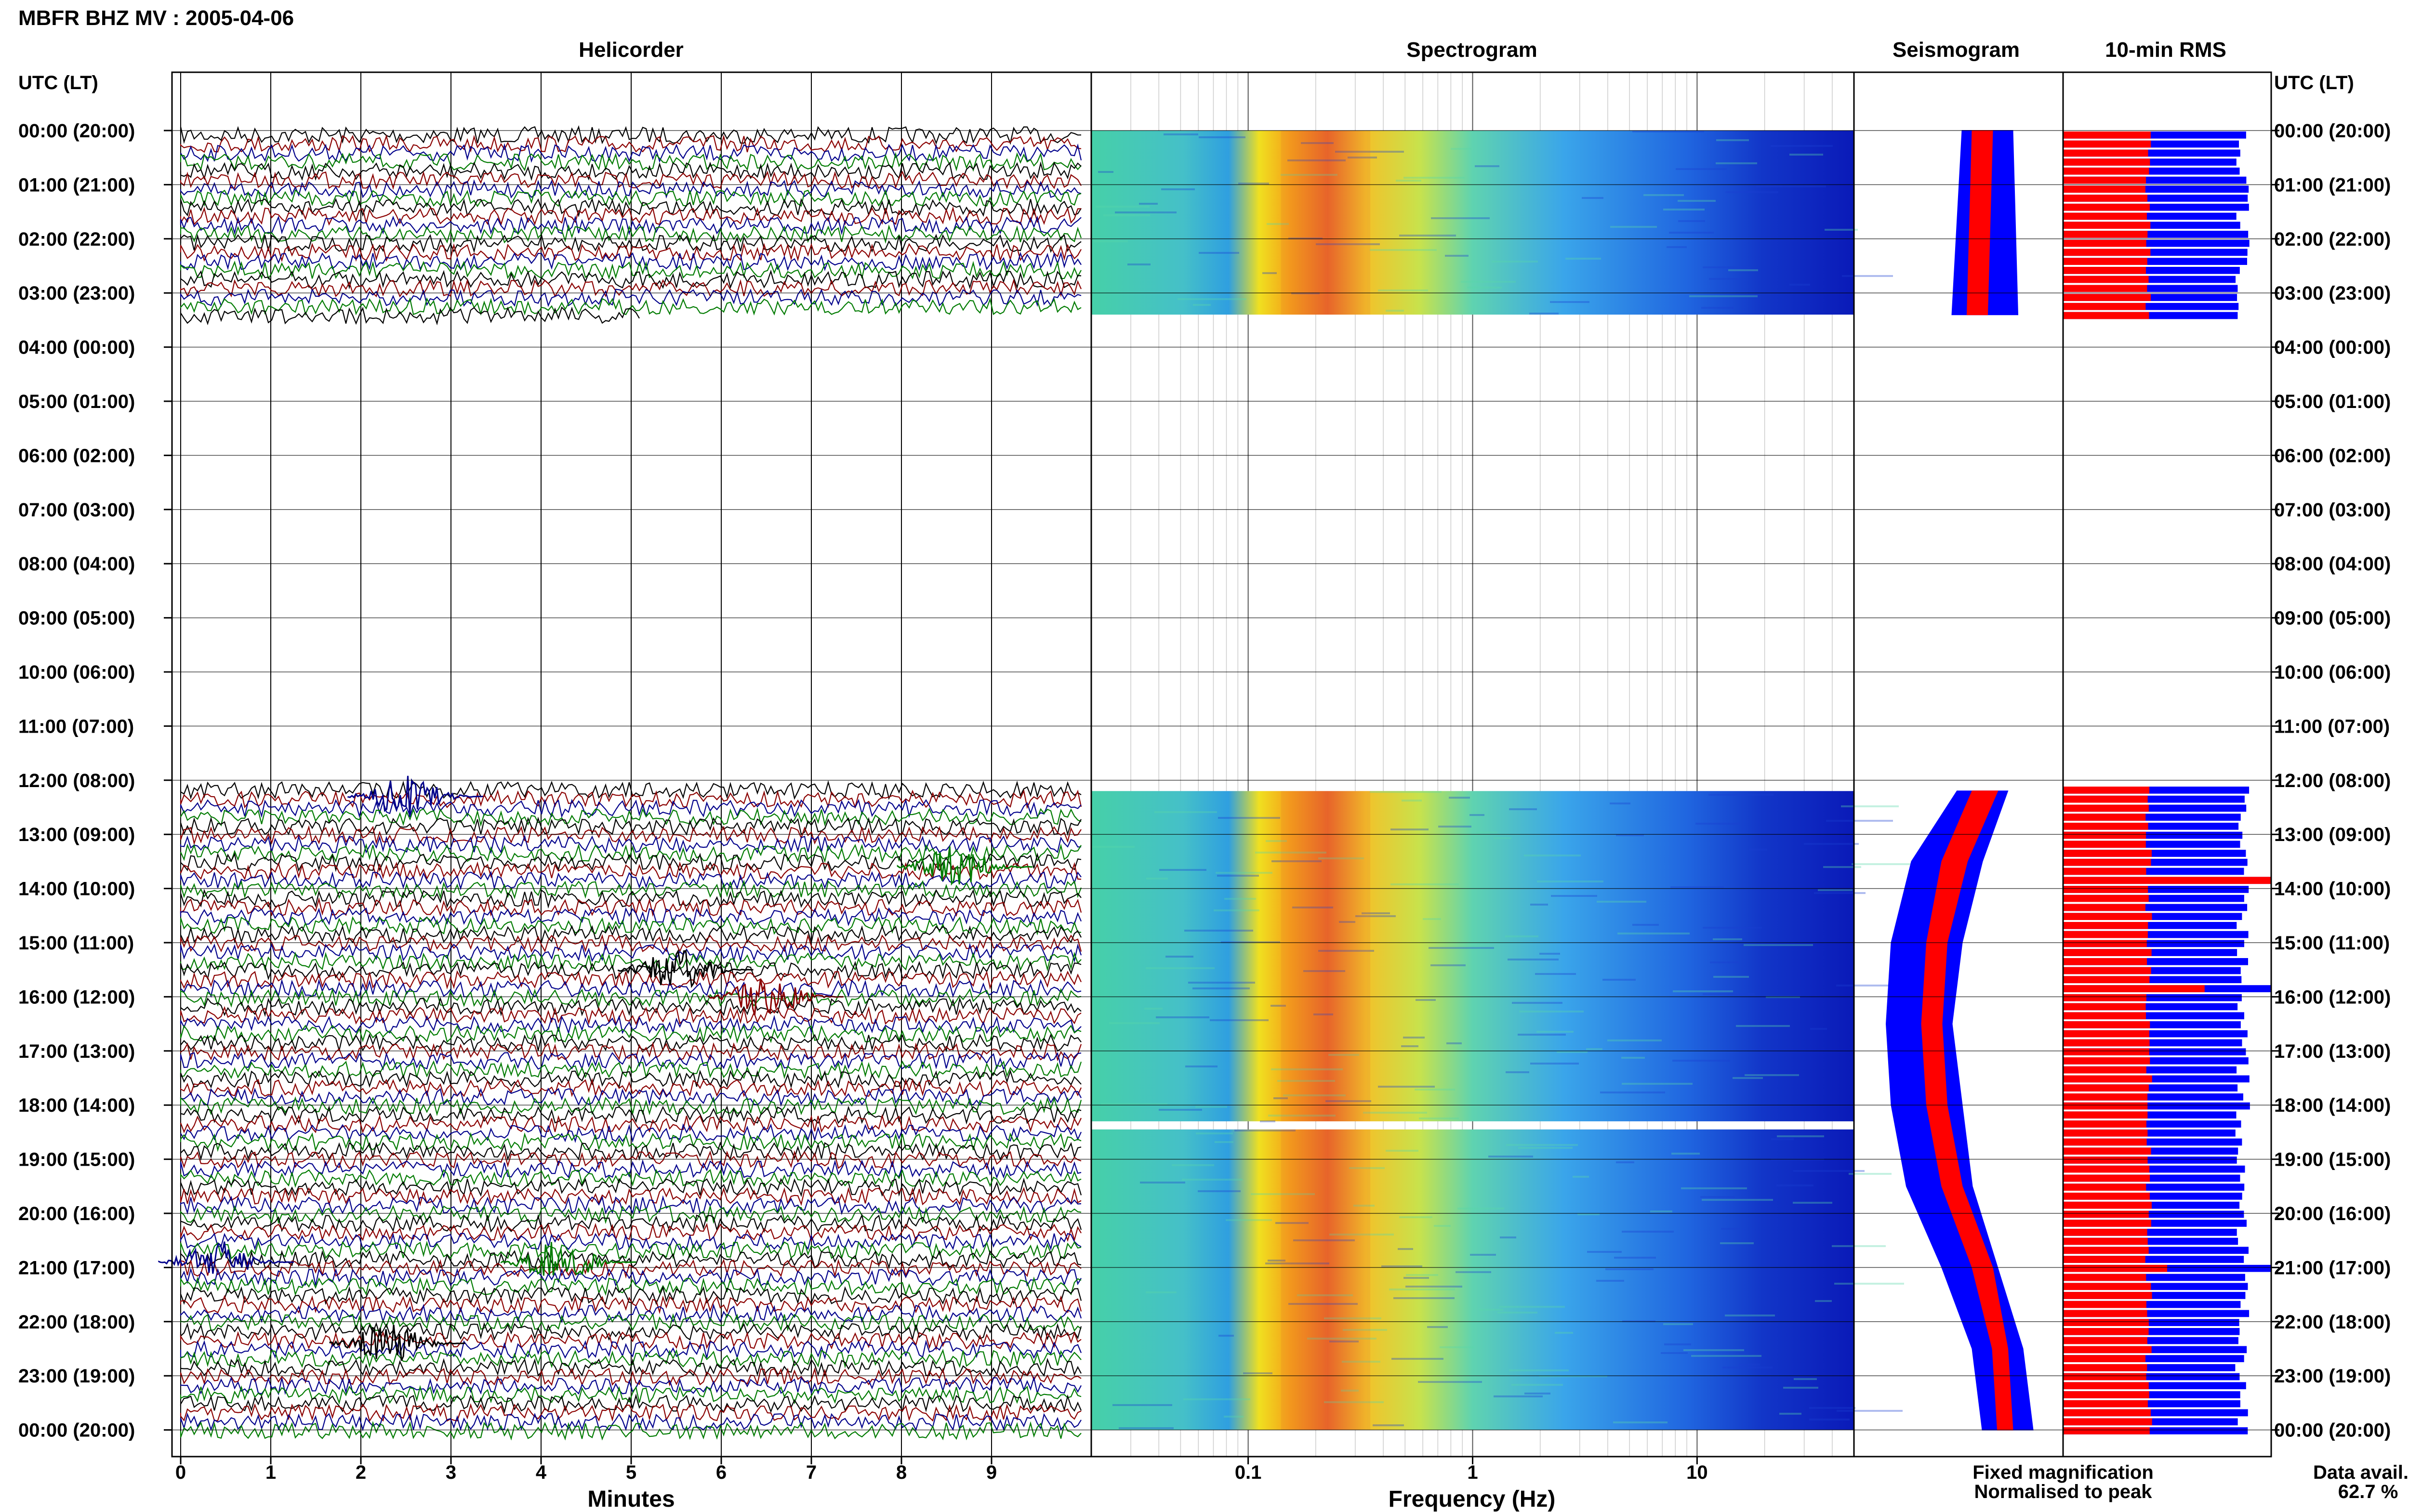 This screenshot has height=1512, width=2409. What do you see at coordinates (1957, 50) in the screenshot?
I see `seismogram-title: Seismogram` at bounding box center [1957, 50].